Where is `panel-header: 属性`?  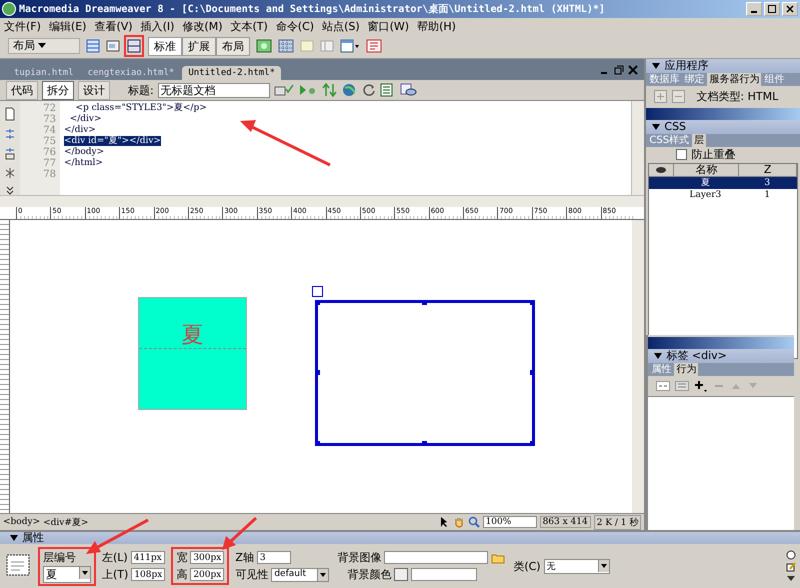 panel-header: 属性 is located at coordinates (400, 538).